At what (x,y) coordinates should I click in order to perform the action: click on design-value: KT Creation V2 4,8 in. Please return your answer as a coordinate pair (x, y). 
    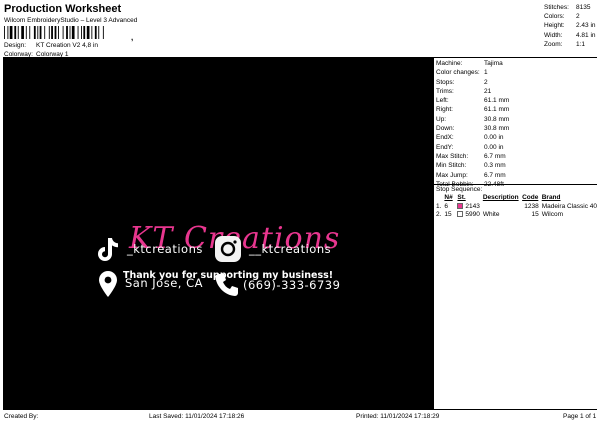
    Looking at the image, I should click on (67, 45).